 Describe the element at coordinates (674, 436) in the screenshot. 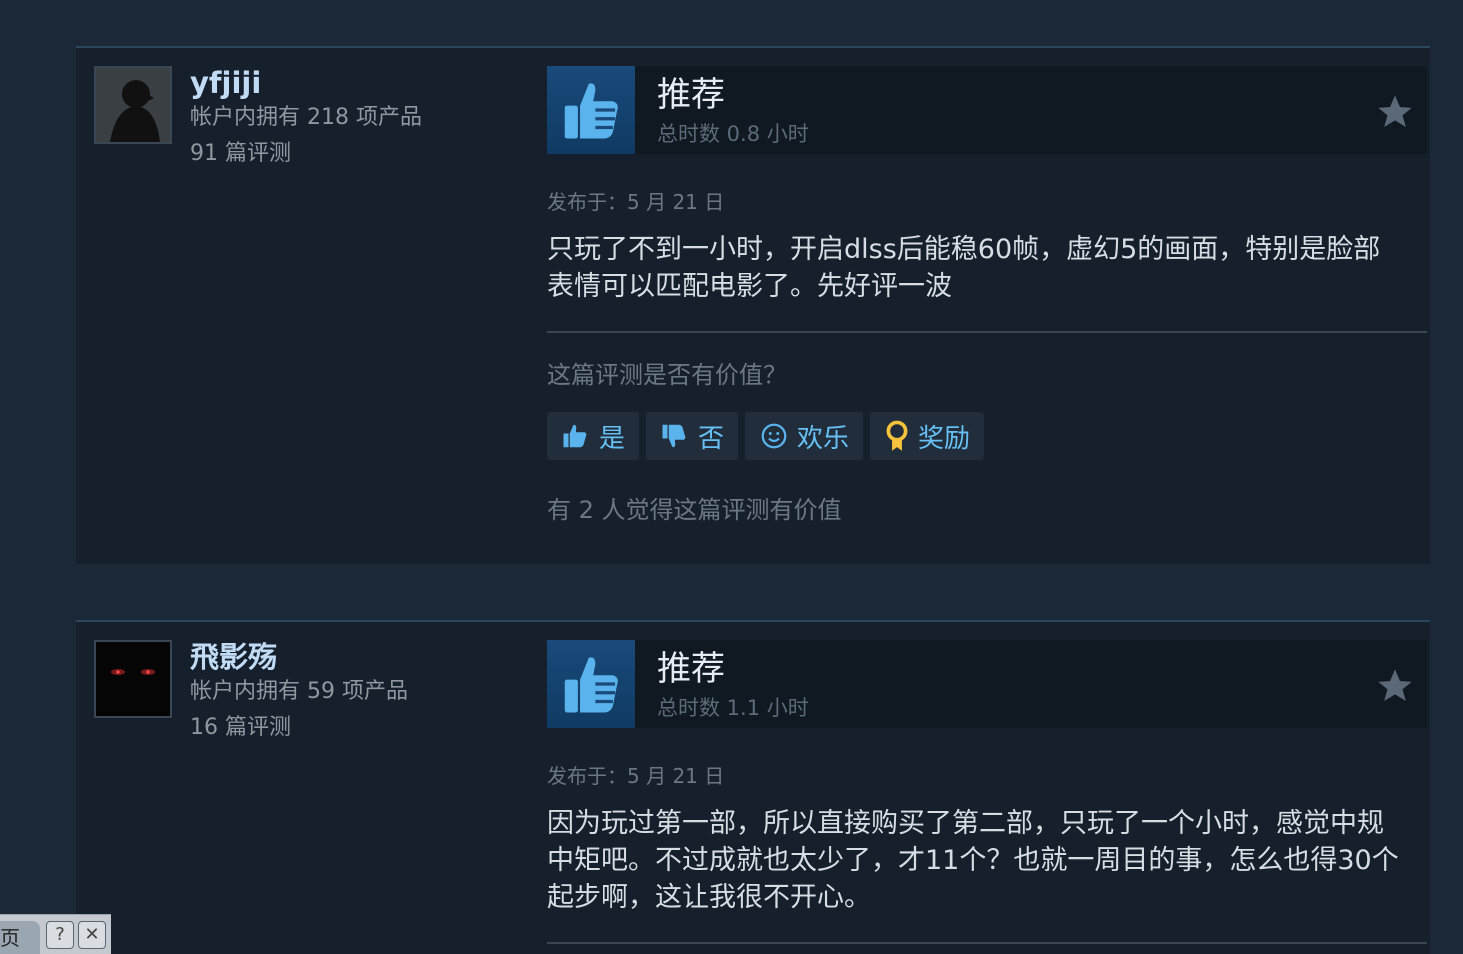

I see `thumbs-down-icon` at that location.